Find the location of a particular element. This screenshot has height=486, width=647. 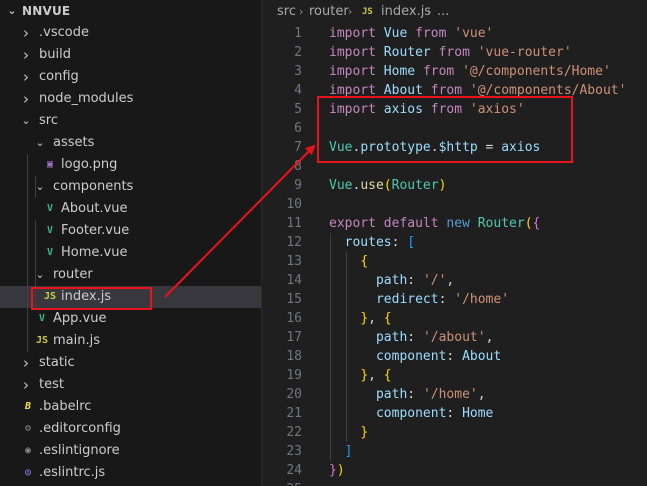

file-item: V Home.vue is located at coordinates (130, 253).